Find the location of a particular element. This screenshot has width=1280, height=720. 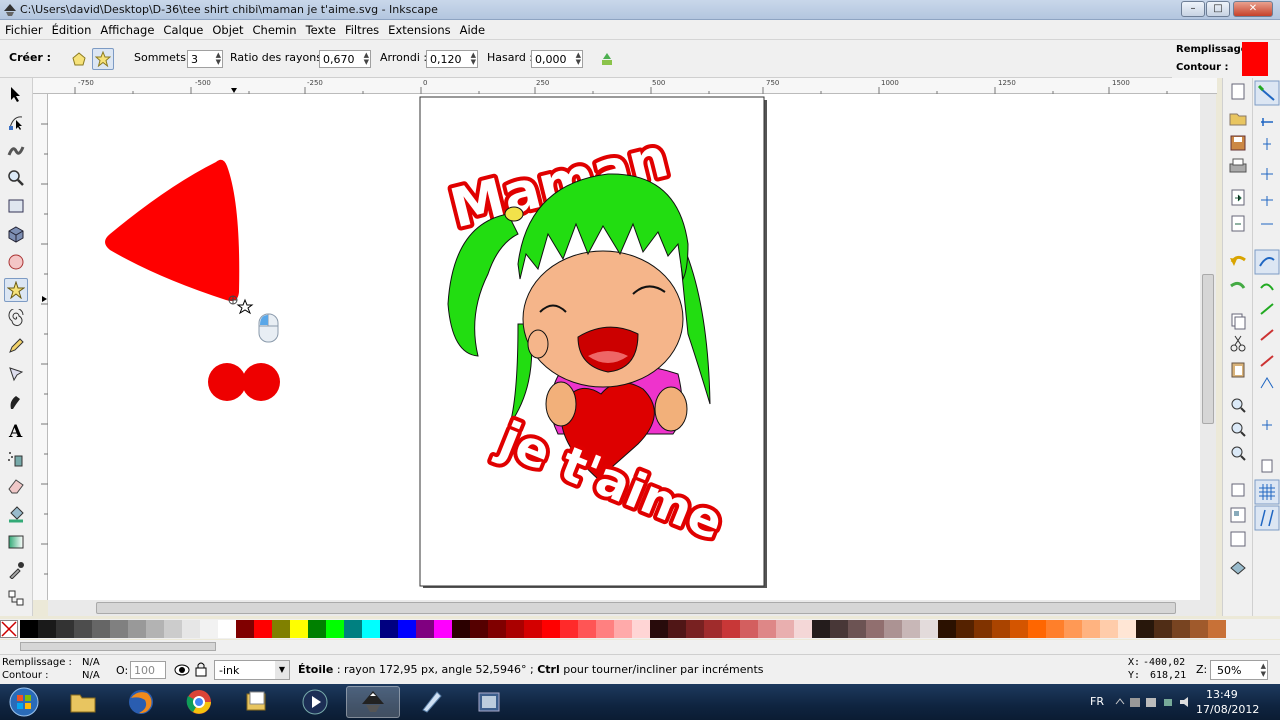

horizontal-scroll-thumb is located at coordinates (636, 608).